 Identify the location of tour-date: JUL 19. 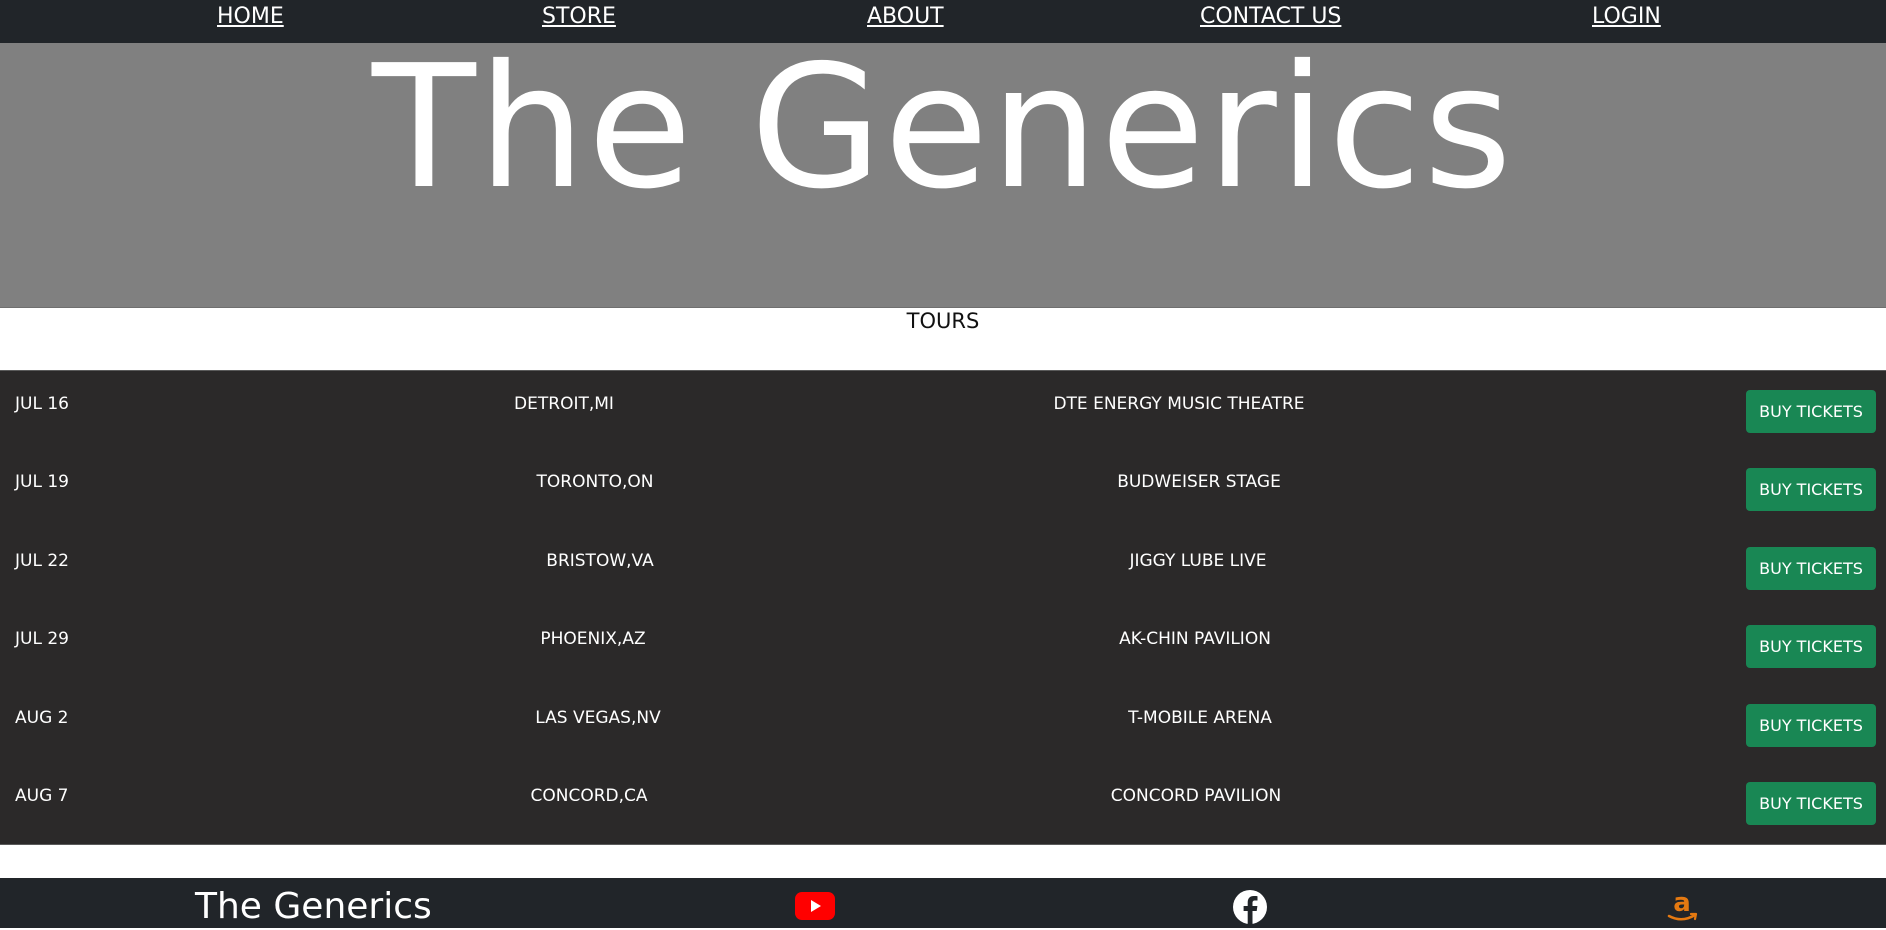
(42, 482).